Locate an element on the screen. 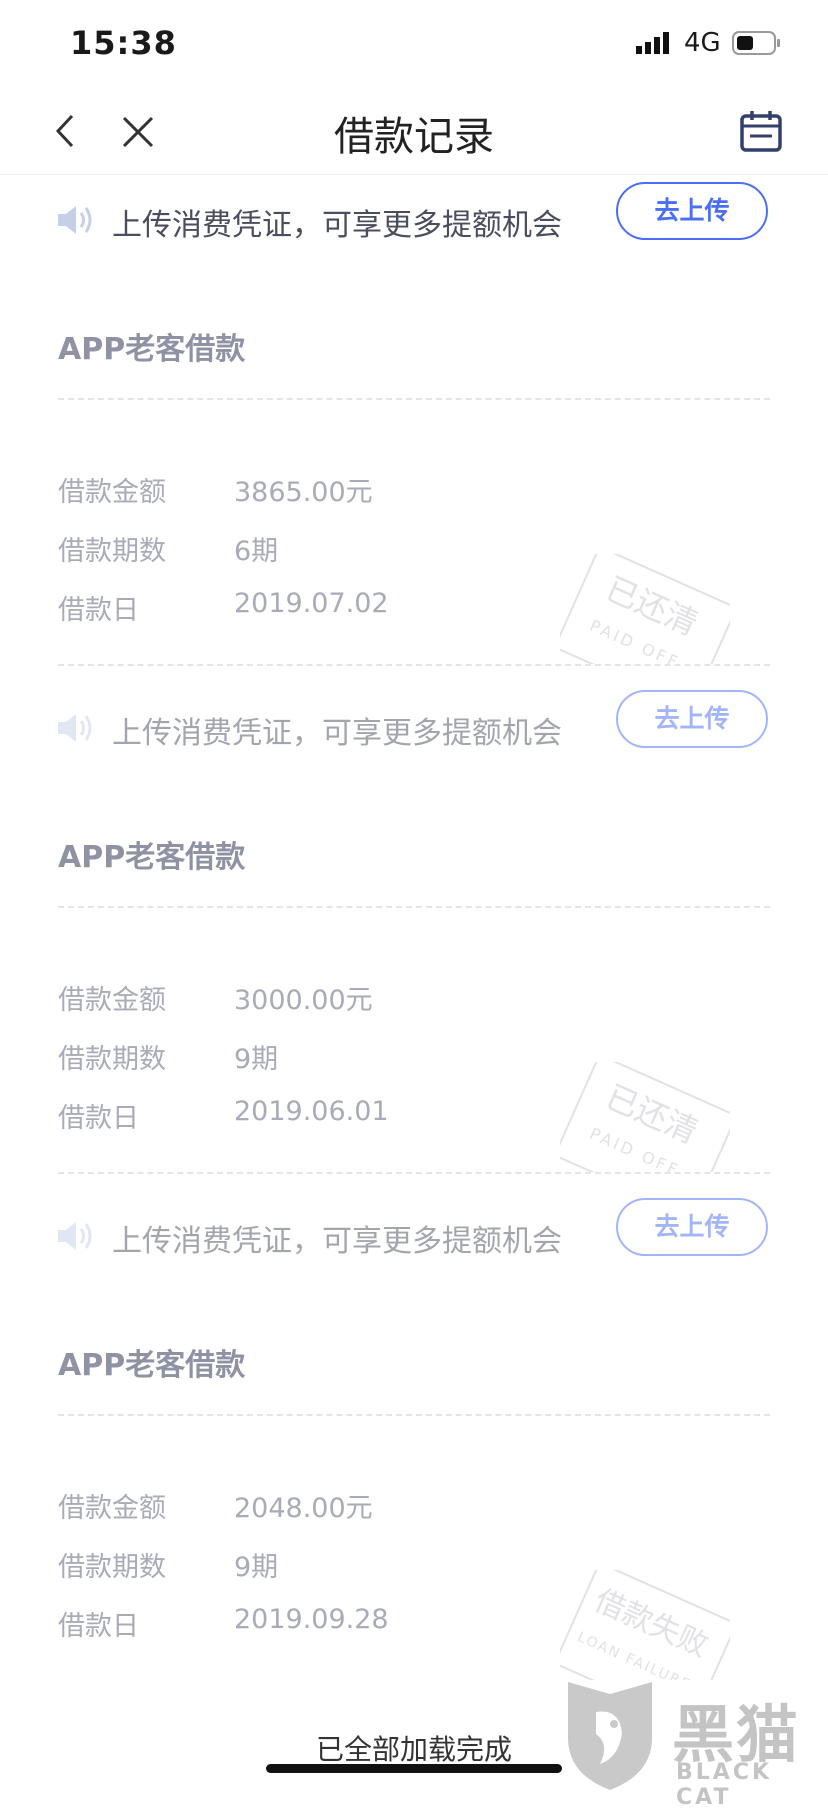 The width and height of the screenshot is (828, 1810). date-value: 2019.06.01 is located at coordinates (311, 1111).